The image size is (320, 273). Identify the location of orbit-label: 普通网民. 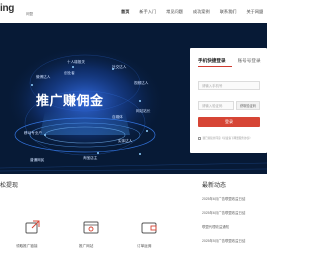
(37, 160).